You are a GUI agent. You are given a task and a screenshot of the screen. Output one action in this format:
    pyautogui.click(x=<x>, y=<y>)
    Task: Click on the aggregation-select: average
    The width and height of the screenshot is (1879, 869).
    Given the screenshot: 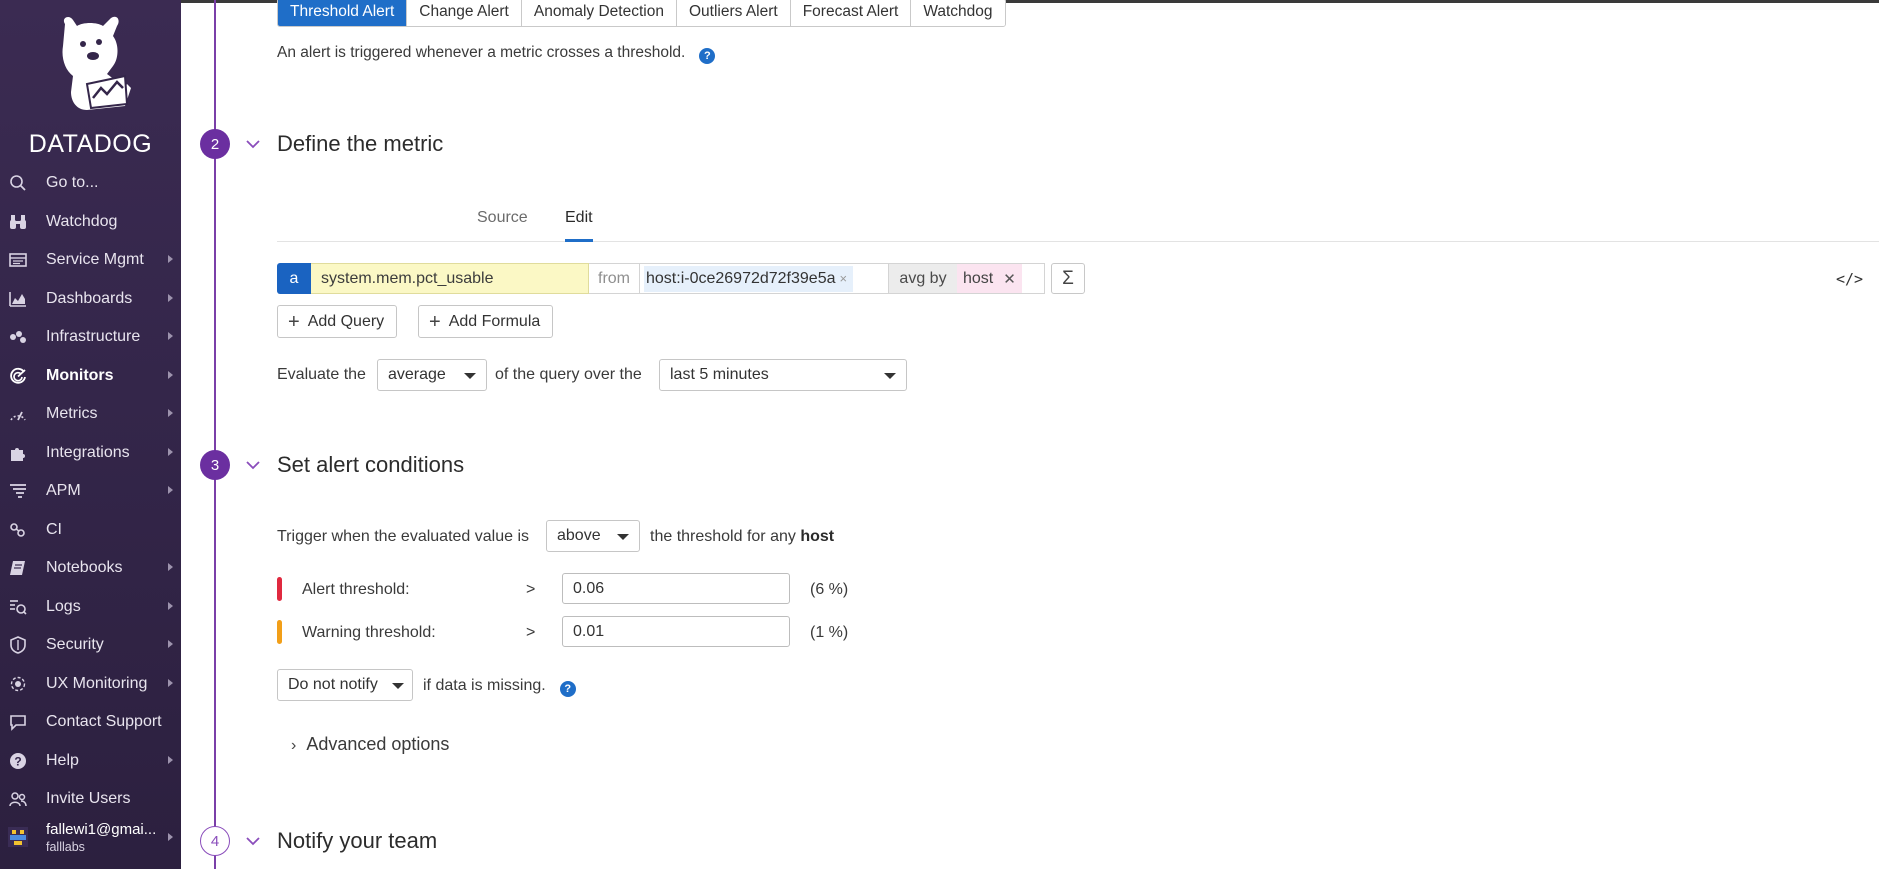 What is the action you would take?
    pyautogui.click(x=432, y=375)
    